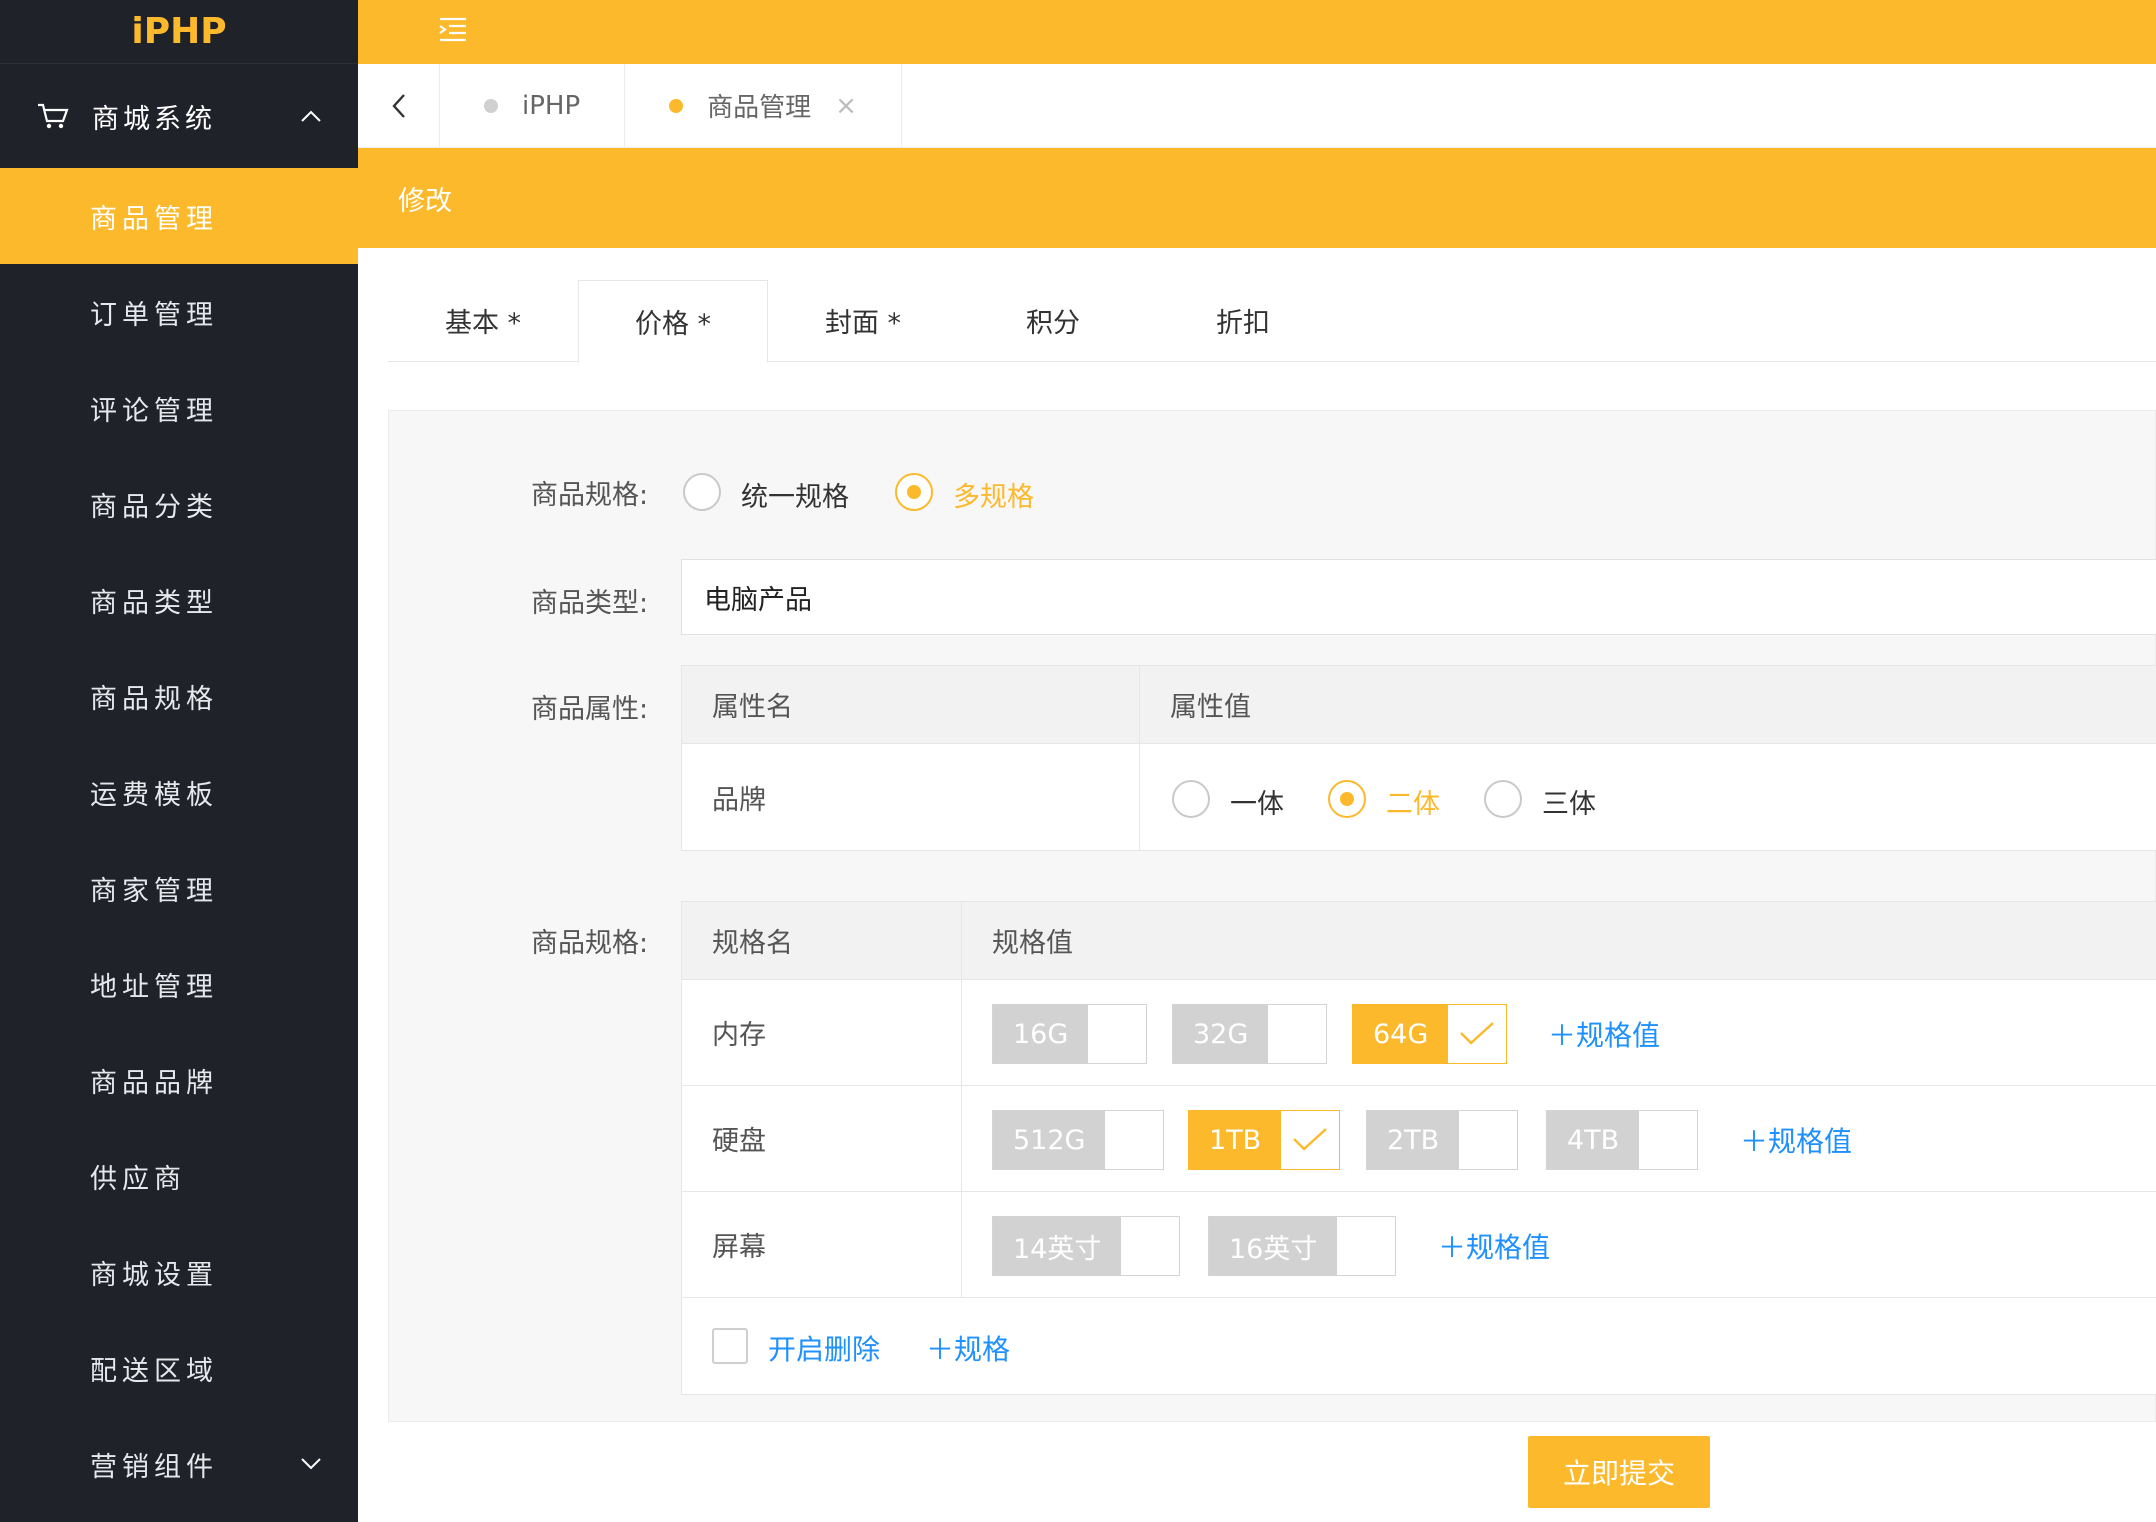 The width and height of the screenshot is (2156, 1522). Describe the element at coordinates (911, 797) in the screenshot. I see `attr-name-brand: 品牌` at that location.